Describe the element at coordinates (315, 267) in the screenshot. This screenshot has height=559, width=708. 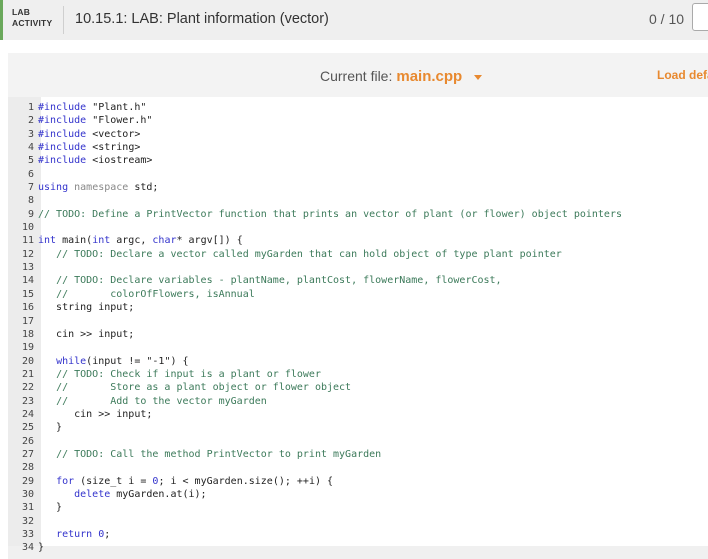
I see `code-line: 13` at that location.